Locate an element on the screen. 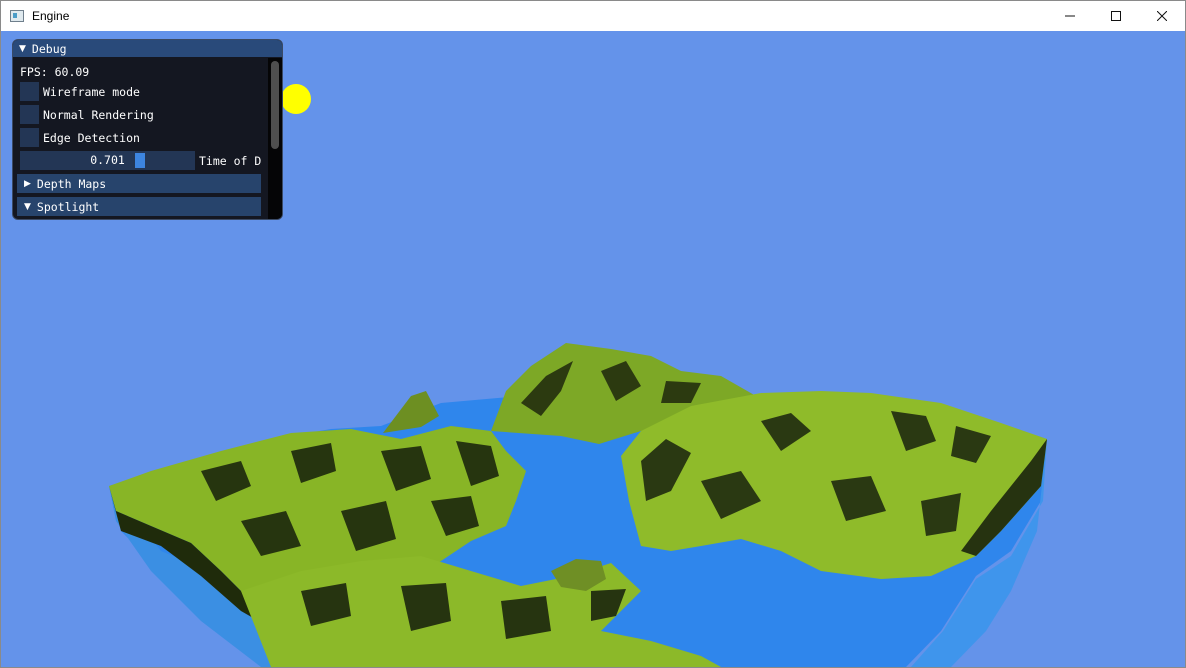 Image resolution: width=1186 pixels, height=668 pixels. debug-panel-scrollbar is located at coordinates (275, 138).